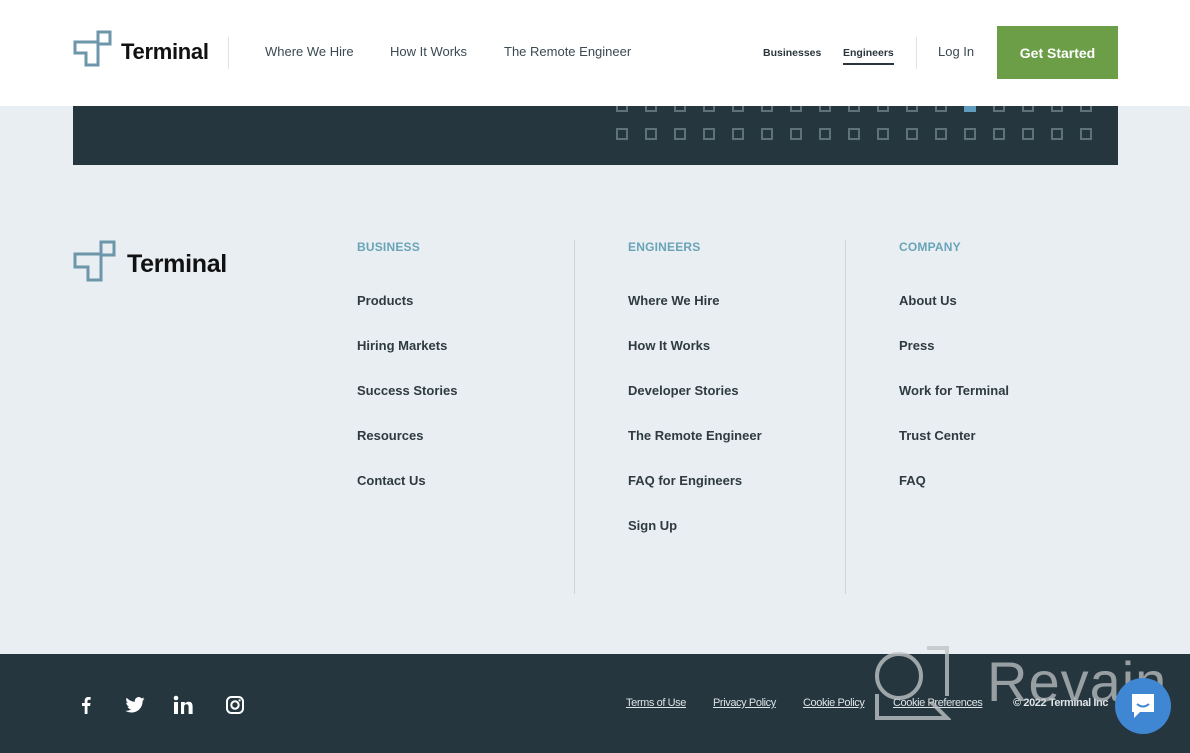 Image resolution: width=1190 pixels, height=753 pixels. I want to click on footer-link-developer-stories: Developer Stories, so click(683, 390).